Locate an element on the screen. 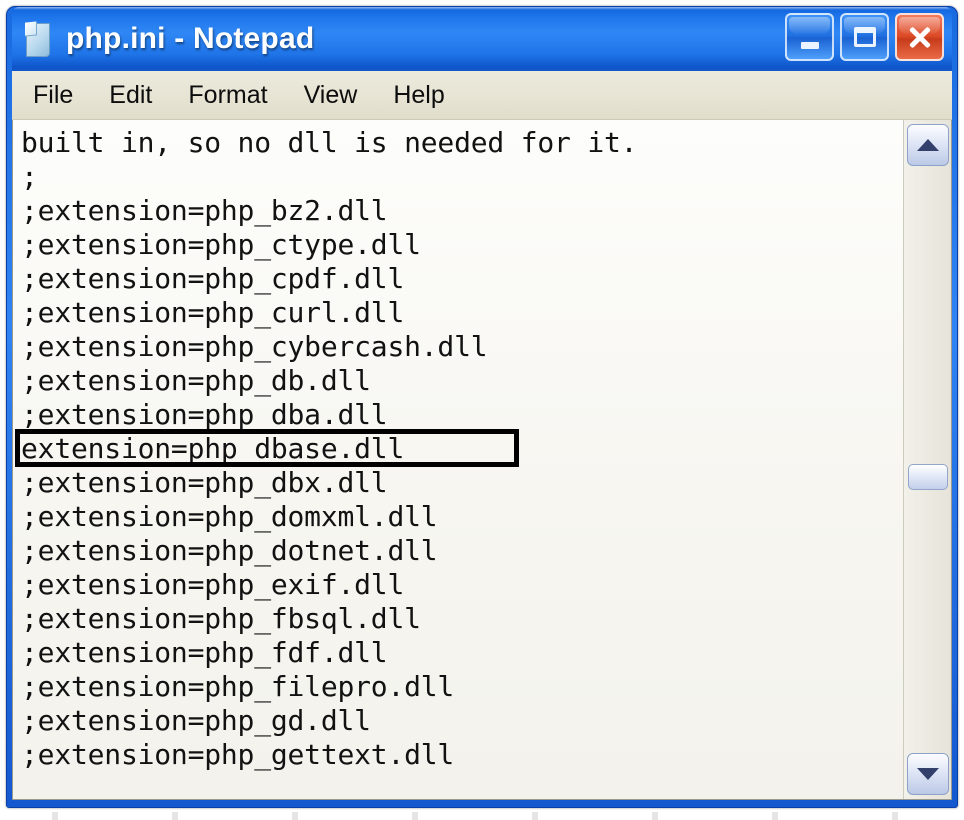 The height and width of the screenshot is (820, 964). text-line: ; is located at coordinates (29, 176).